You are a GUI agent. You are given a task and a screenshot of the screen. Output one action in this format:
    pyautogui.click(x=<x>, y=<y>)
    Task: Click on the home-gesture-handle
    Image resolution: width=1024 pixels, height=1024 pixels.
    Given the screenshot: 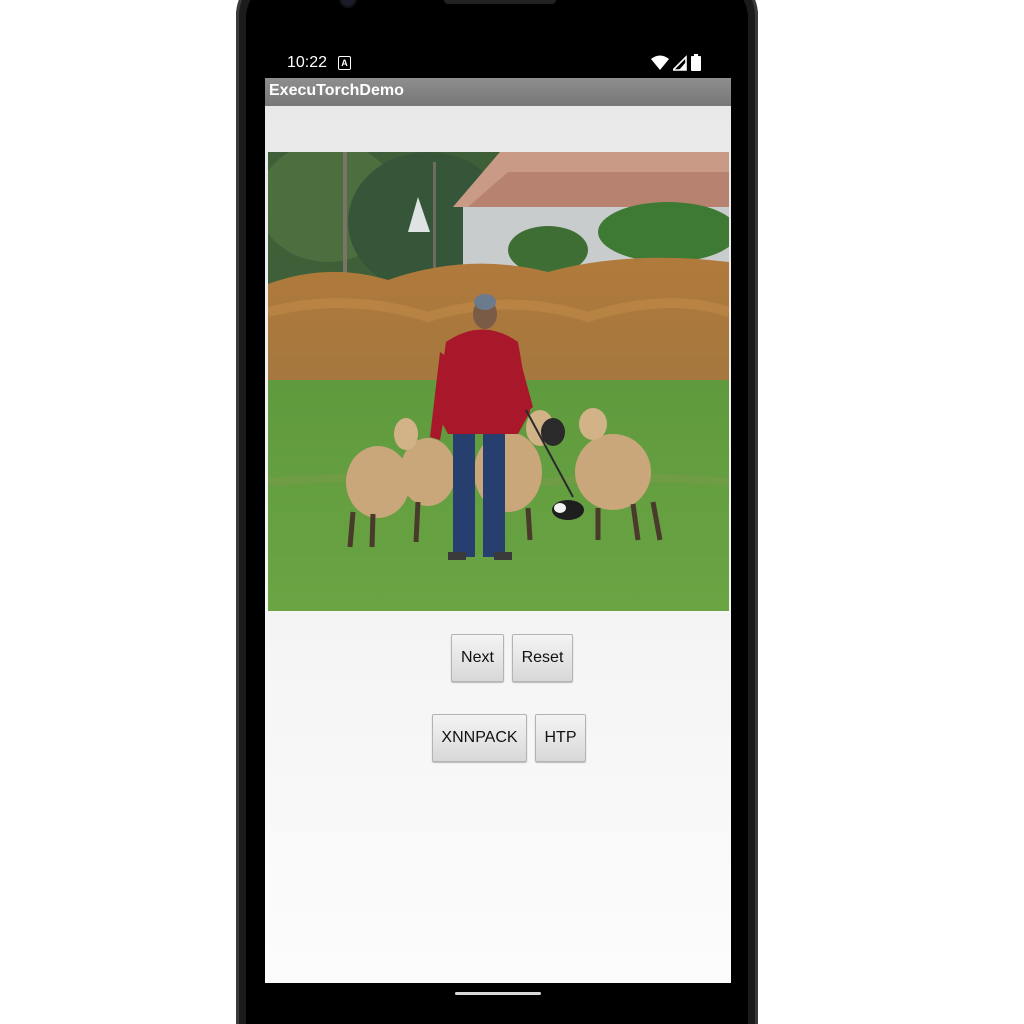 What is the action you would take?
    pyautogui.click(x=498, y=993)
    